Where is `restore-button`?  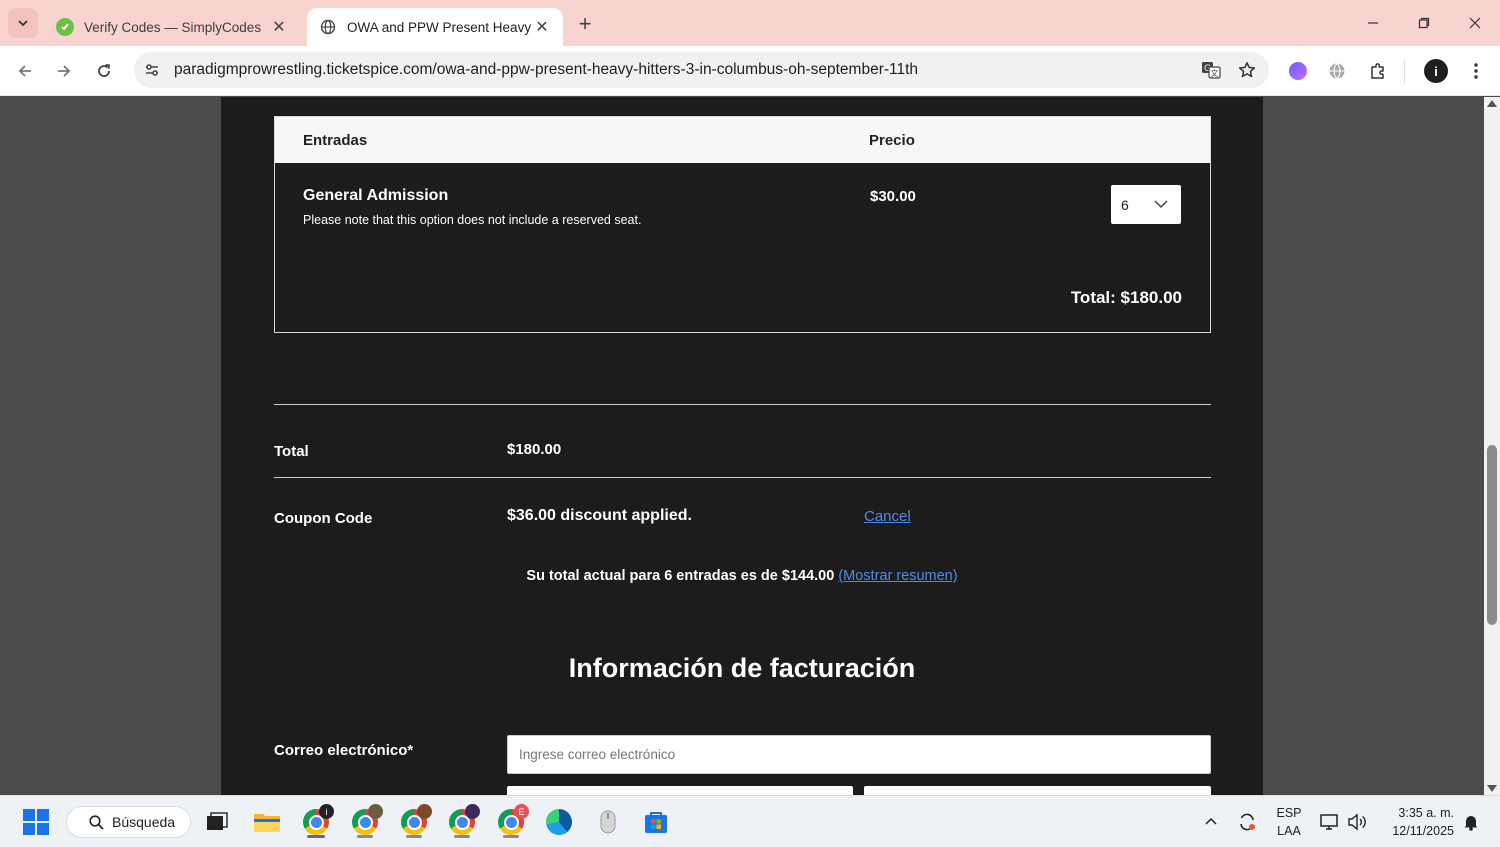 restore-button is located at coordinates (1424, 23).